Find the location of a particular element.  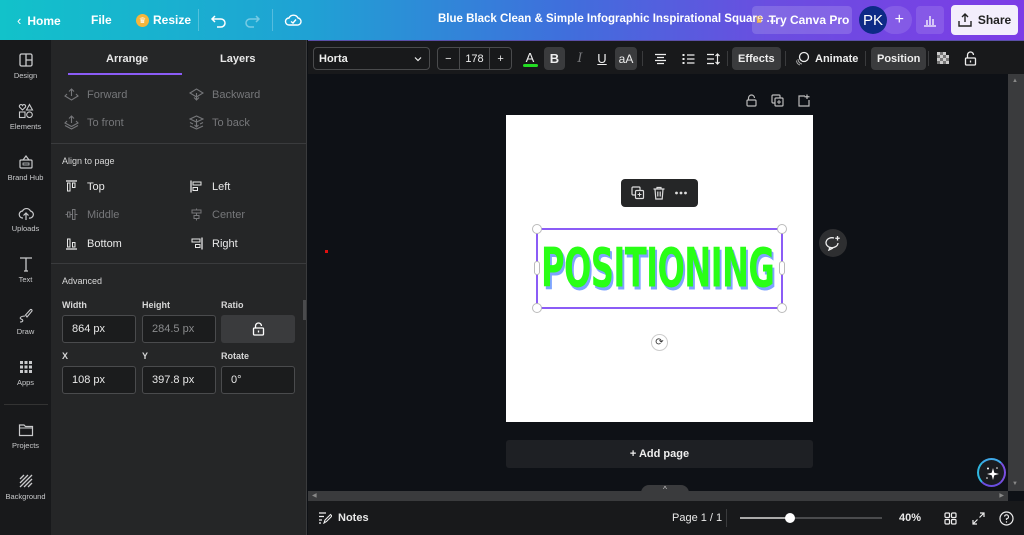

sidebar-item-uploads: Uploads is located at coordinates (25, 219).